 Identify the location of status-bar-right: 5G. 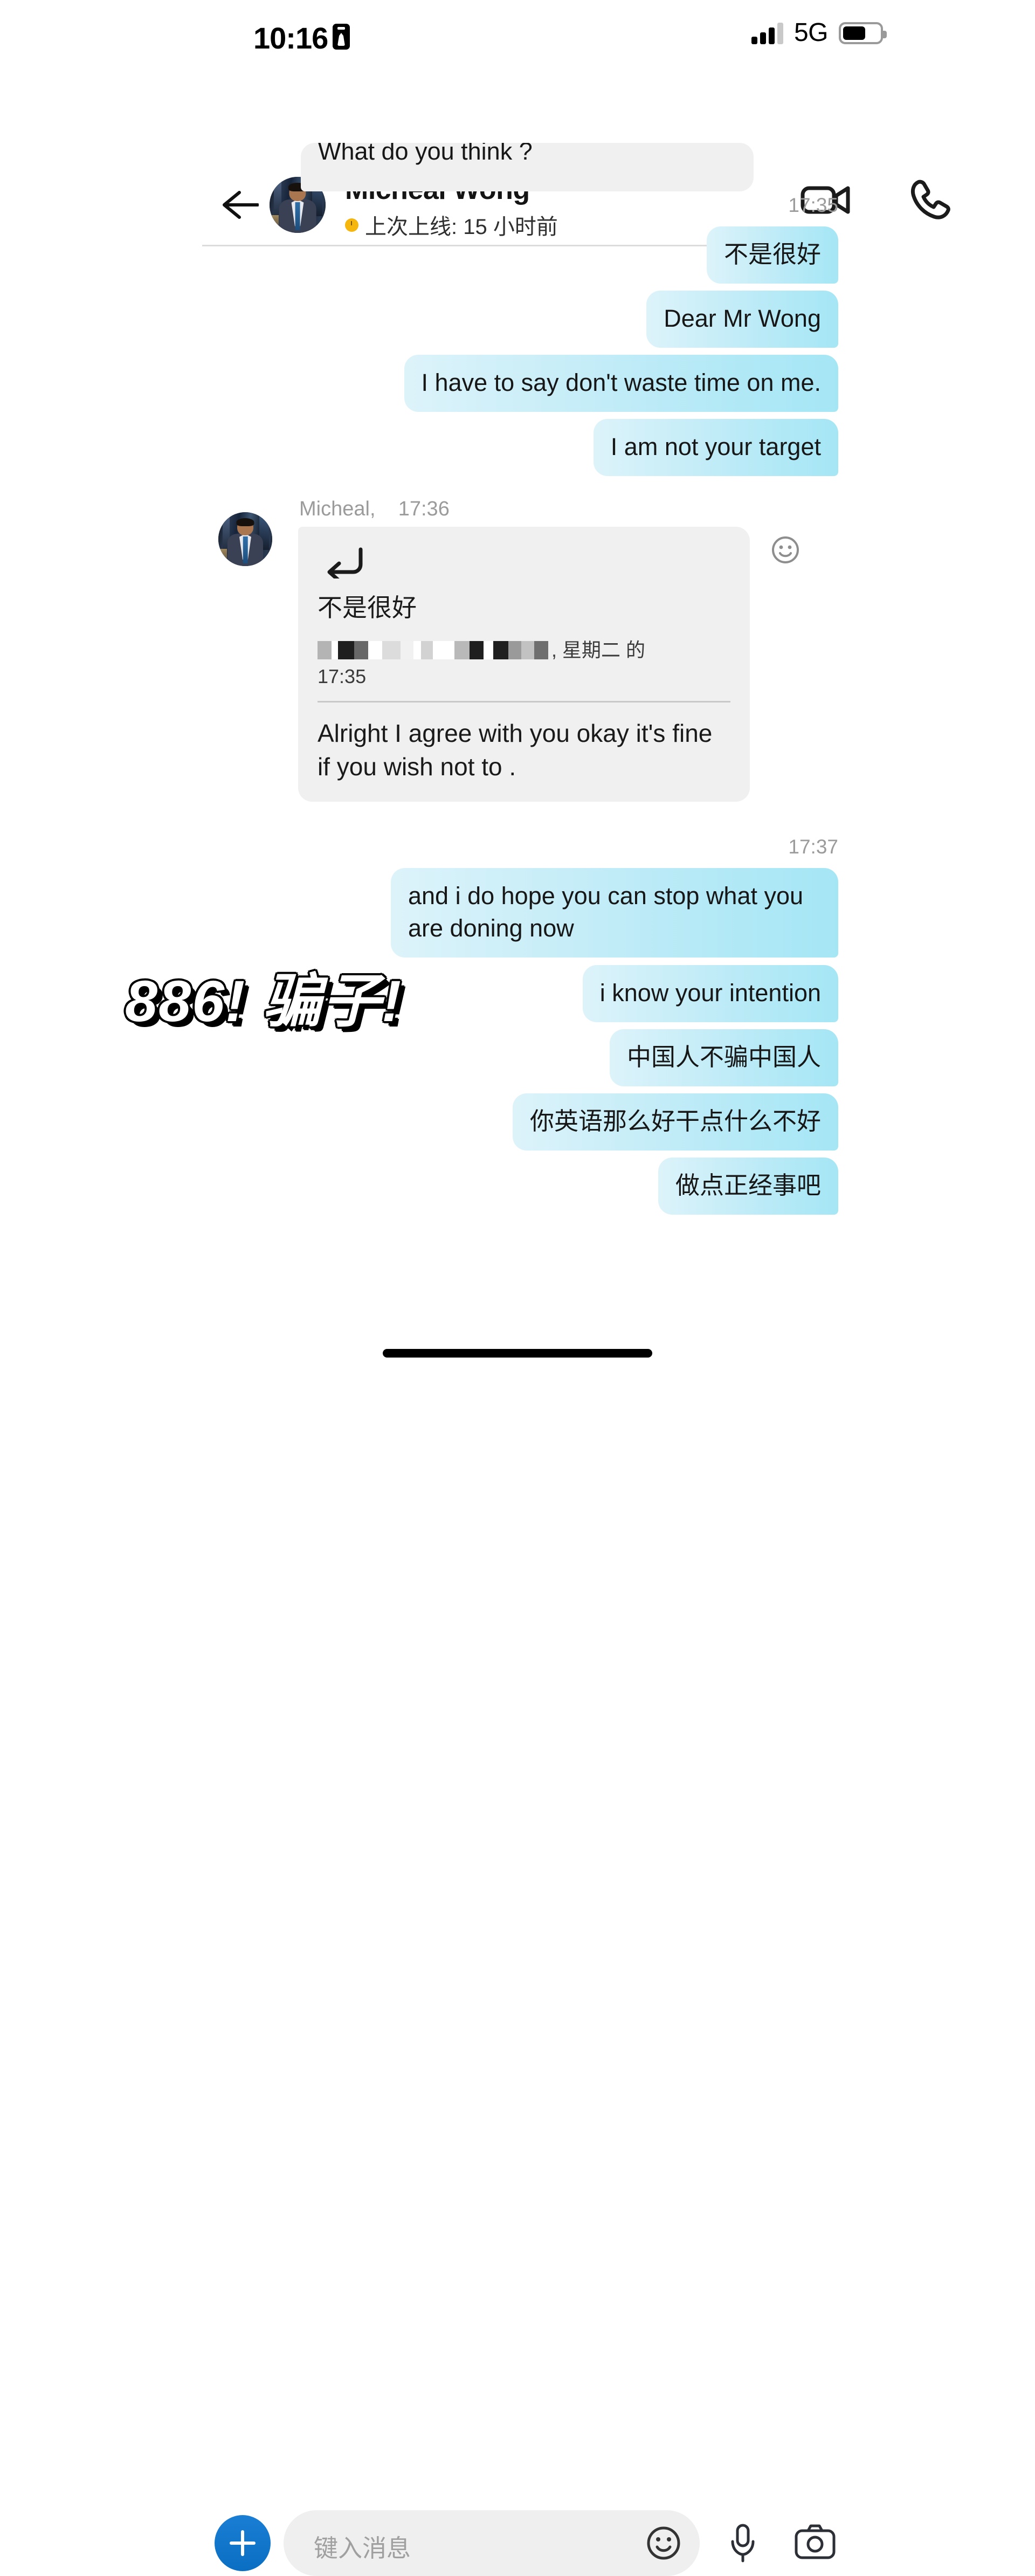
(819, 32).